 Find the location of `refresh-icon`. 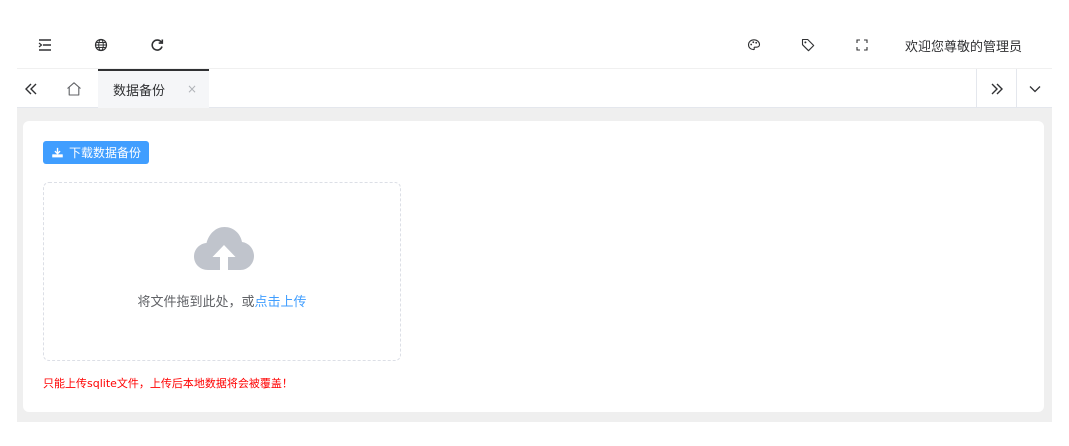

refresh-icon is located at coordinates (157, 45).